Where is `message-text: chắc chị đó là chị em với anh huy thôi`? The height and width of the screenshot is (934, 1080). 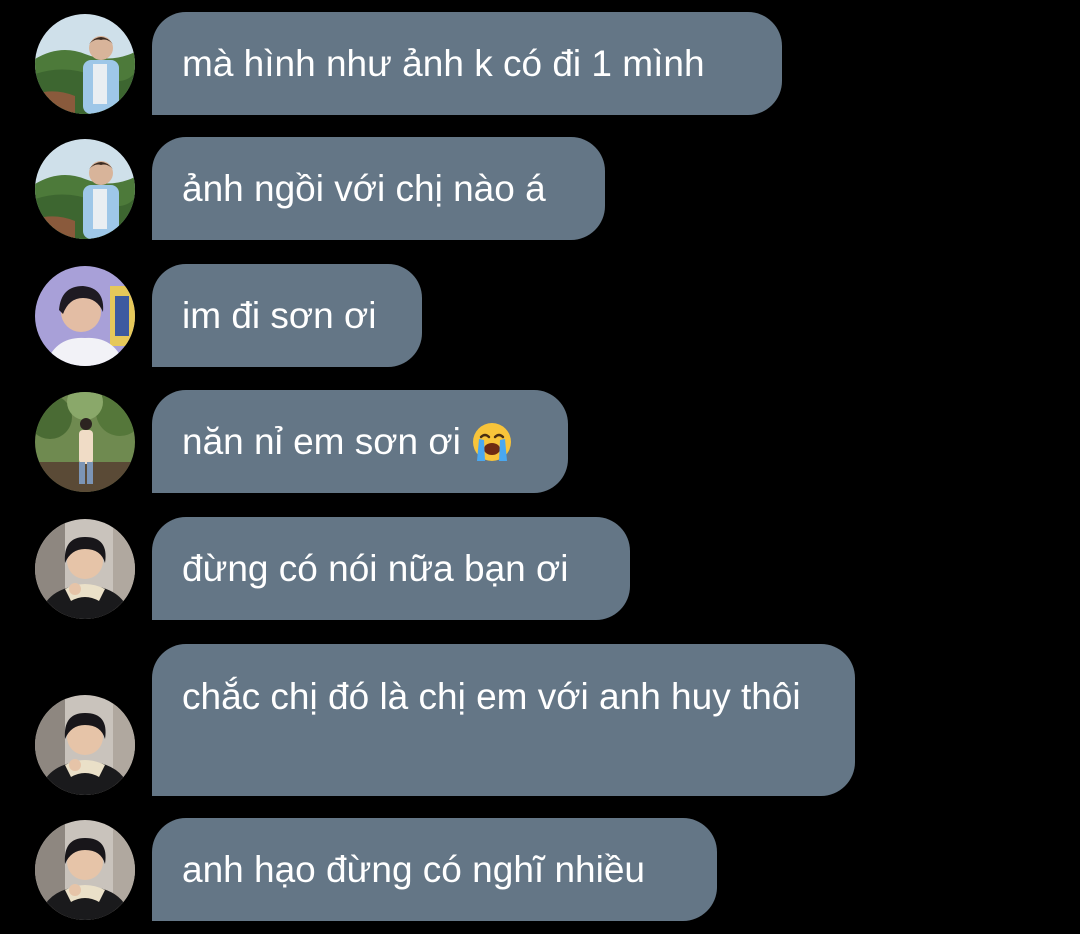
message-text: chắc chị đó là chị em với anh huy thôi is located at coordinates (491, 696).